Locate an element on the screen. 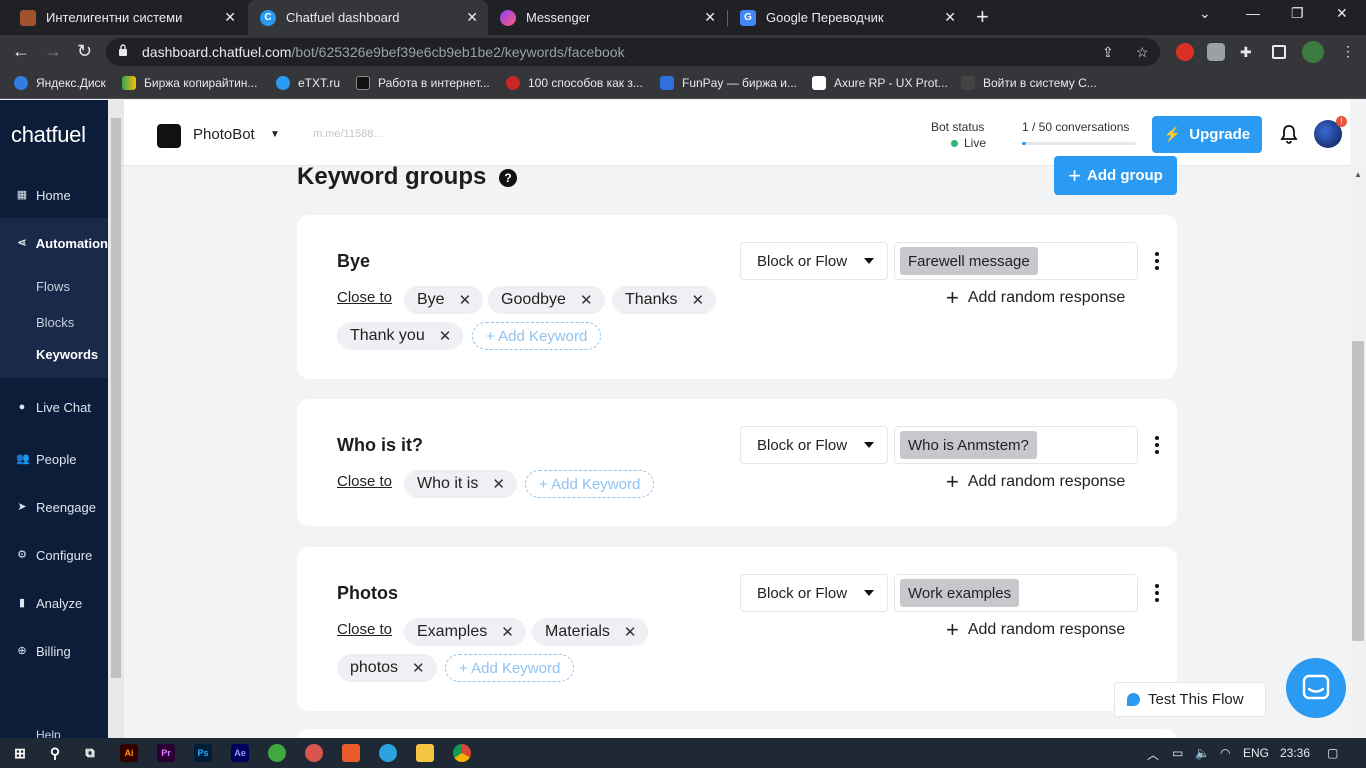 Image resolution: width=1366 pixels, height=768 pixels. block-input: Farewell message is located at coordinates (1016, 261).